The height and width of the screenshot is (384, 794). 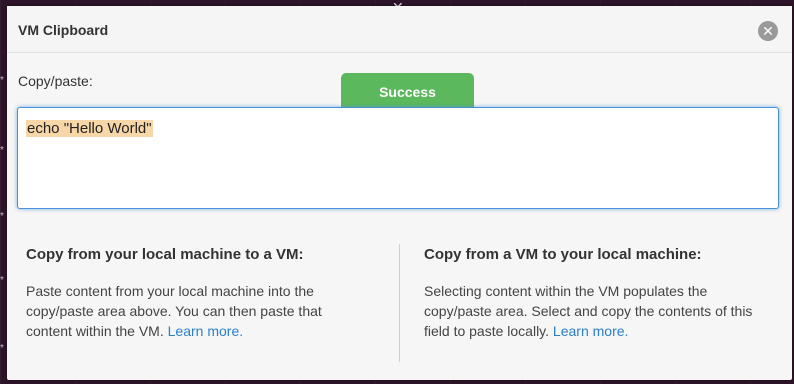 What do you see at coordinates (399, 29) in the screenshot?
I see `dialog-header: VM Clipboard ✕` at bounding box center [399, 29].